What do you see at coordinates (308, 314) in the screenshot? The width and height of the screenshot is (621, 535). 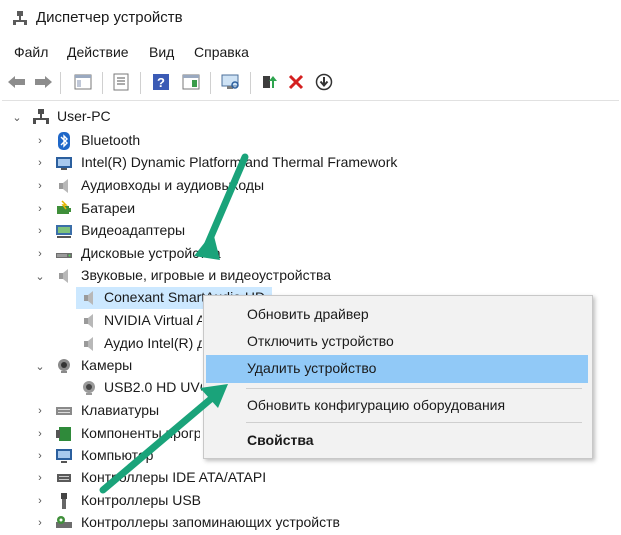 I see `menu-item-label: Обновить драйвер` at bounding box center [308, 314].